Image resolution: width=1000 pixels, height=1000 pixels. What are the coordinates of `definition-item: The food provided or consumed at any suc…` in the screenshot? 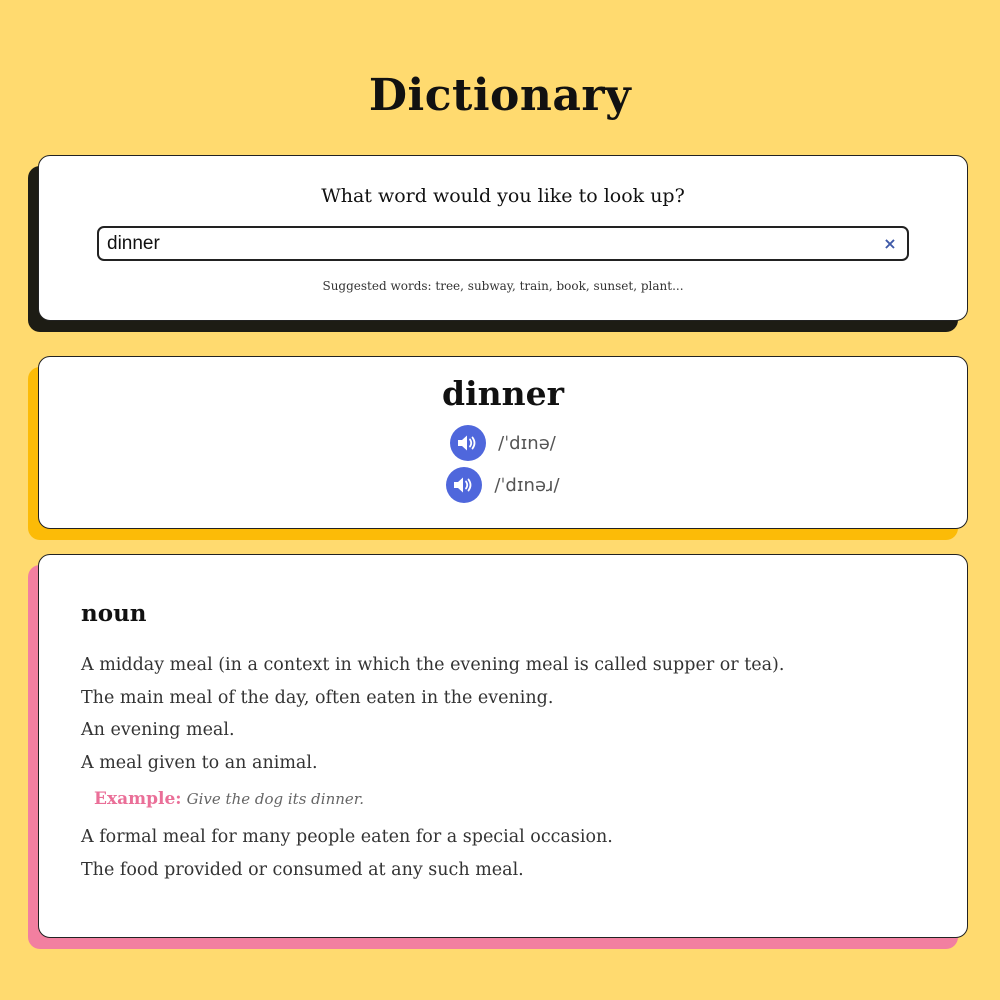 It's located at (302, 869).